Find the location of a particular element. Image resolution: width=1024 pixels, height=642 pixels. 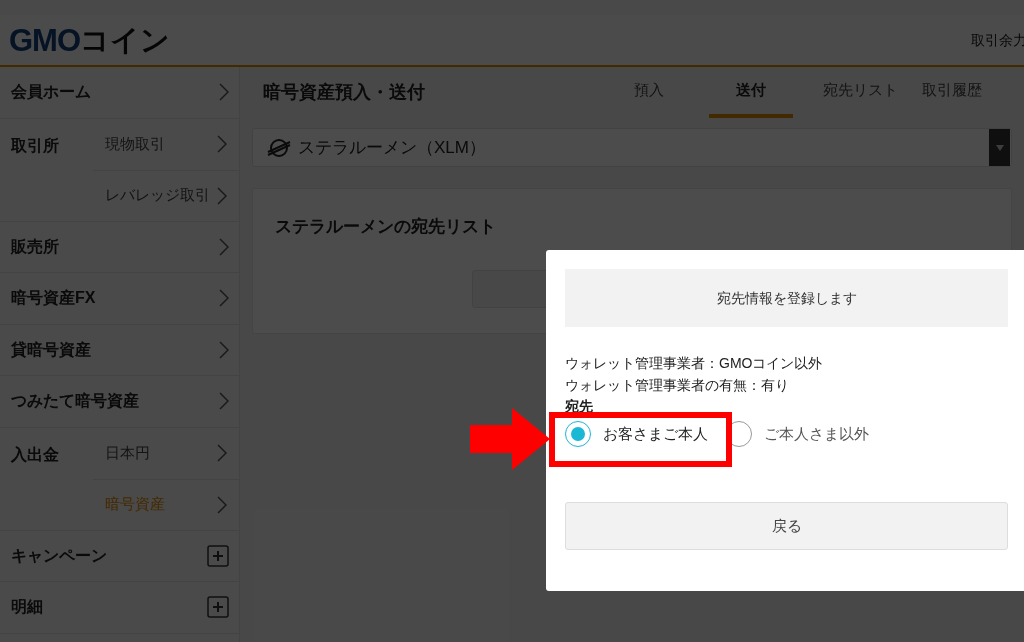

back-button: 戻る is located at coordinates (786, 526).